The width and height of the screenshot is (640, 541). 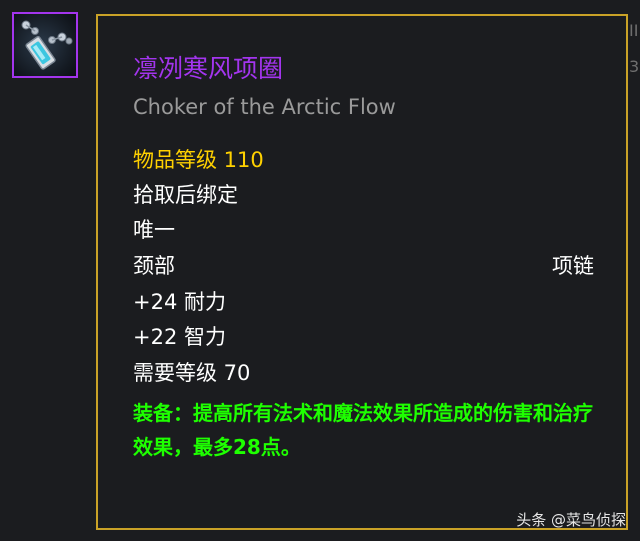 I want to click on stat-intellect: +22 智力, so click(x=179, y=337).